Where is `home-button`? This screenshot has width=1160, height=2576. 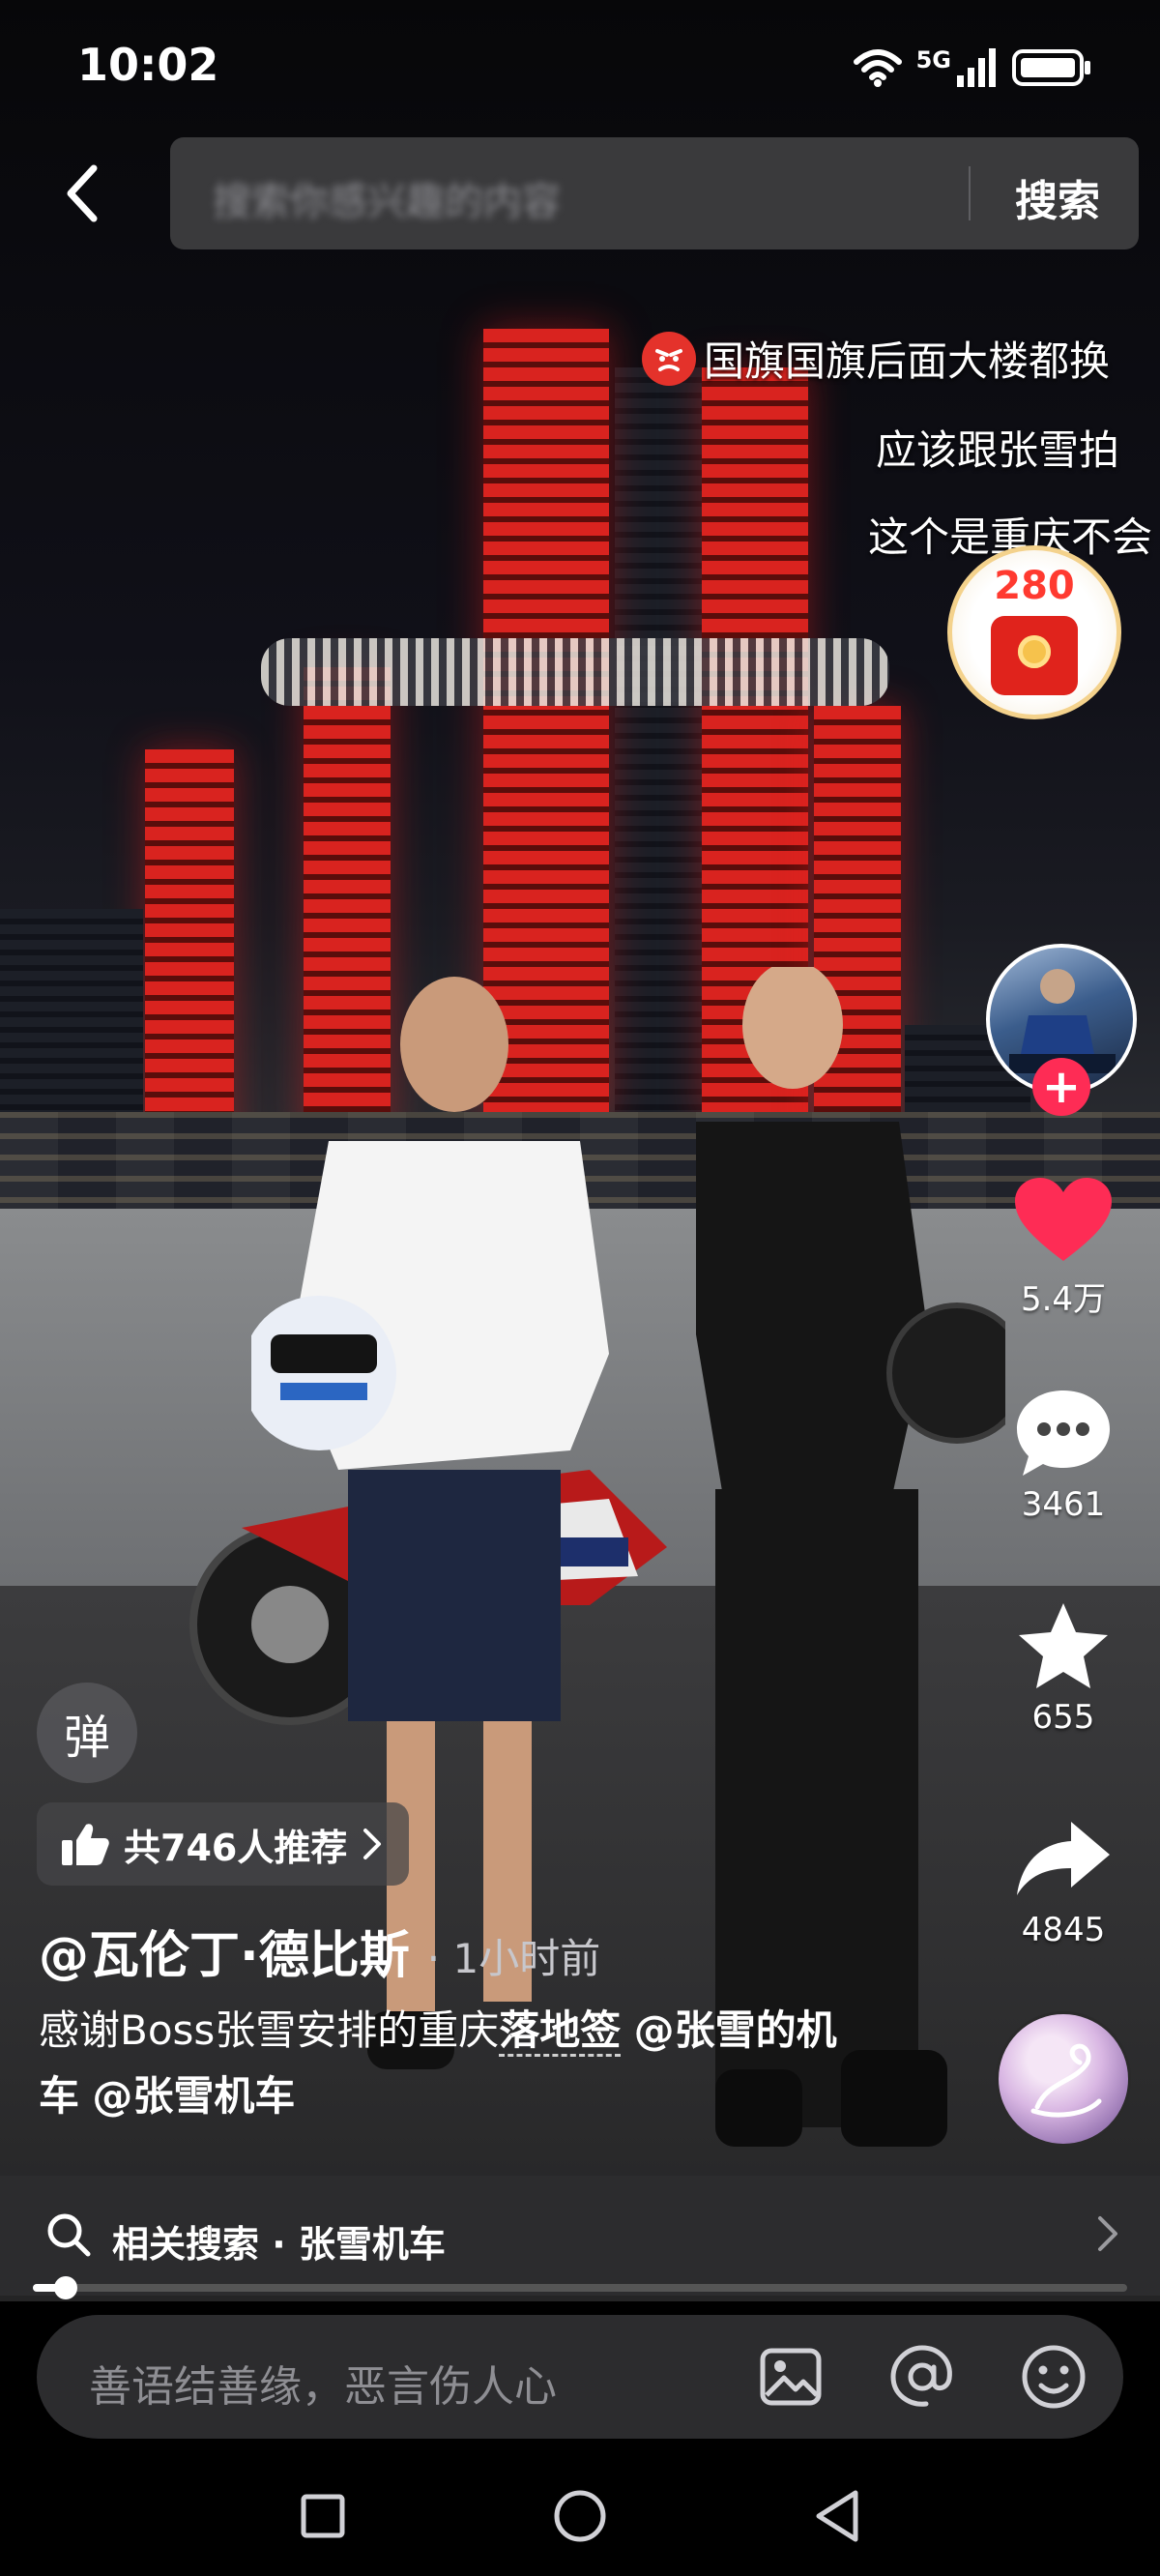 home-button is located at coordinates (580, 2516).